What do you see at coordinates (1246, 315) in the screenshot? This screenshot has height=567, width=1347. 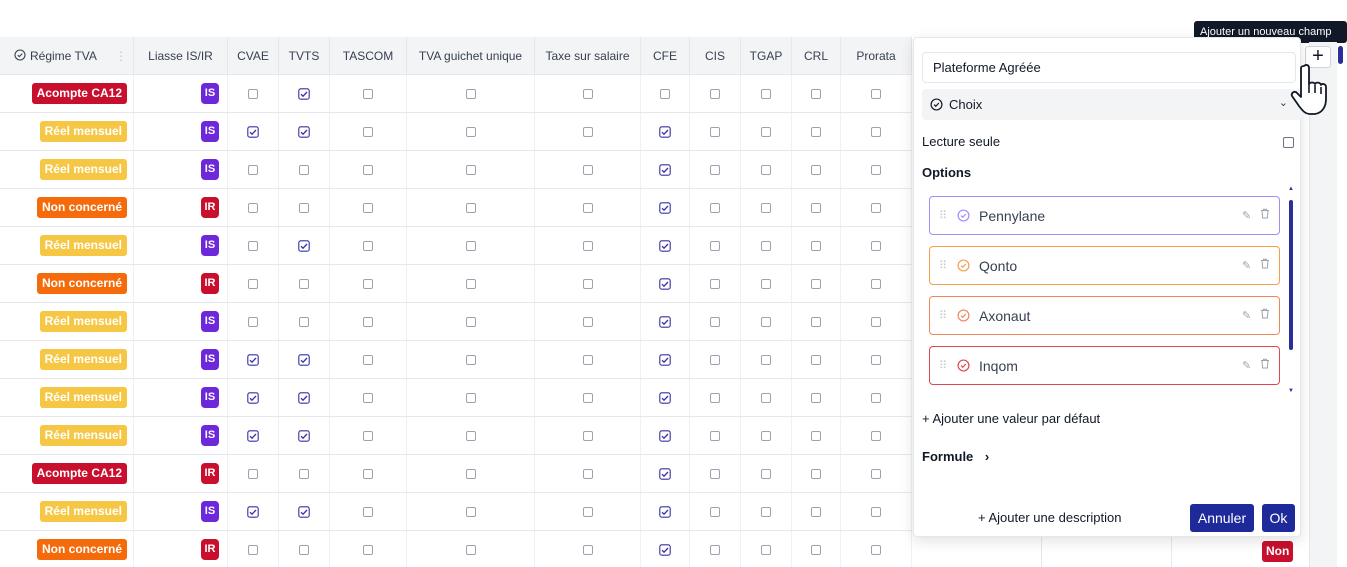 I see `pencil-icon: ✎` at bounding box center [1246, 315].